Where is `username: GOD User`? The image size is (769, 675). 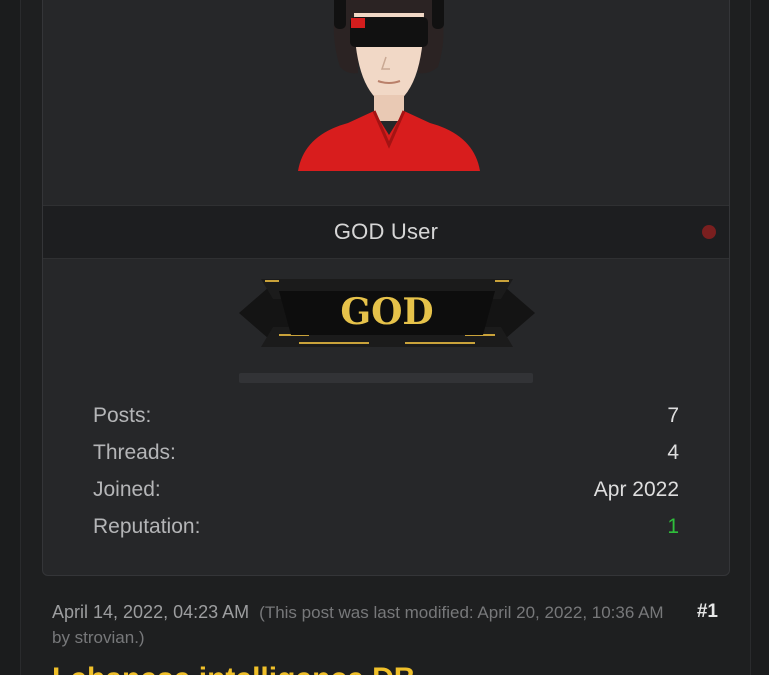
username: GOD User is located at coordinates (386, 232).